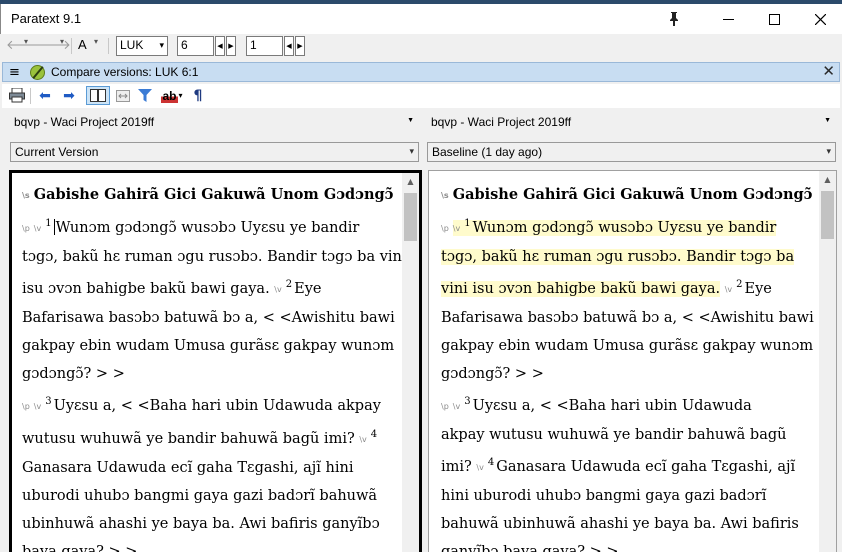 This screenshot has width=842, height=552. I want to click on minimize-icon, so click(728, 19).